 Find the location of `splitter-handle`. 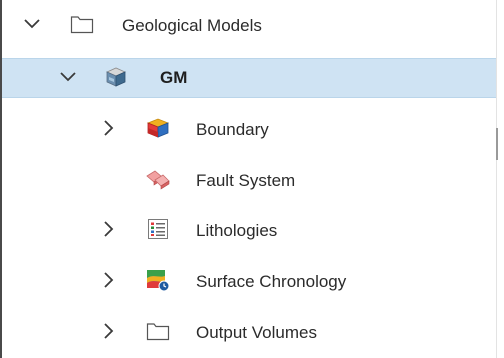

splitter-handle is located at coordinates (497, 144).